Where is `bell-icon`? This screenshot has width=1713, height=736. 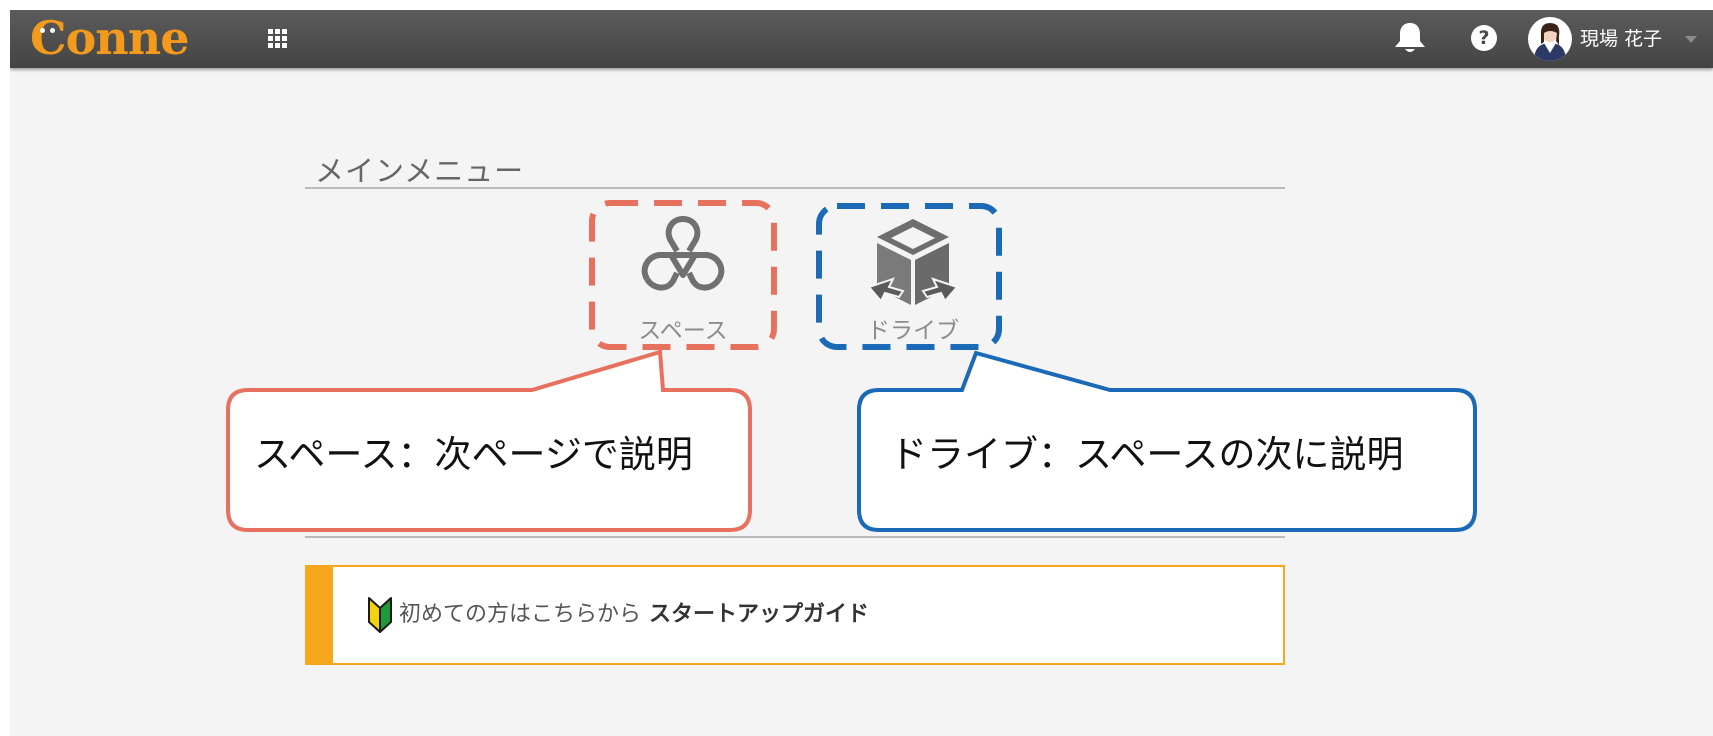 bell-icon is located at coordinates (1410, 38).